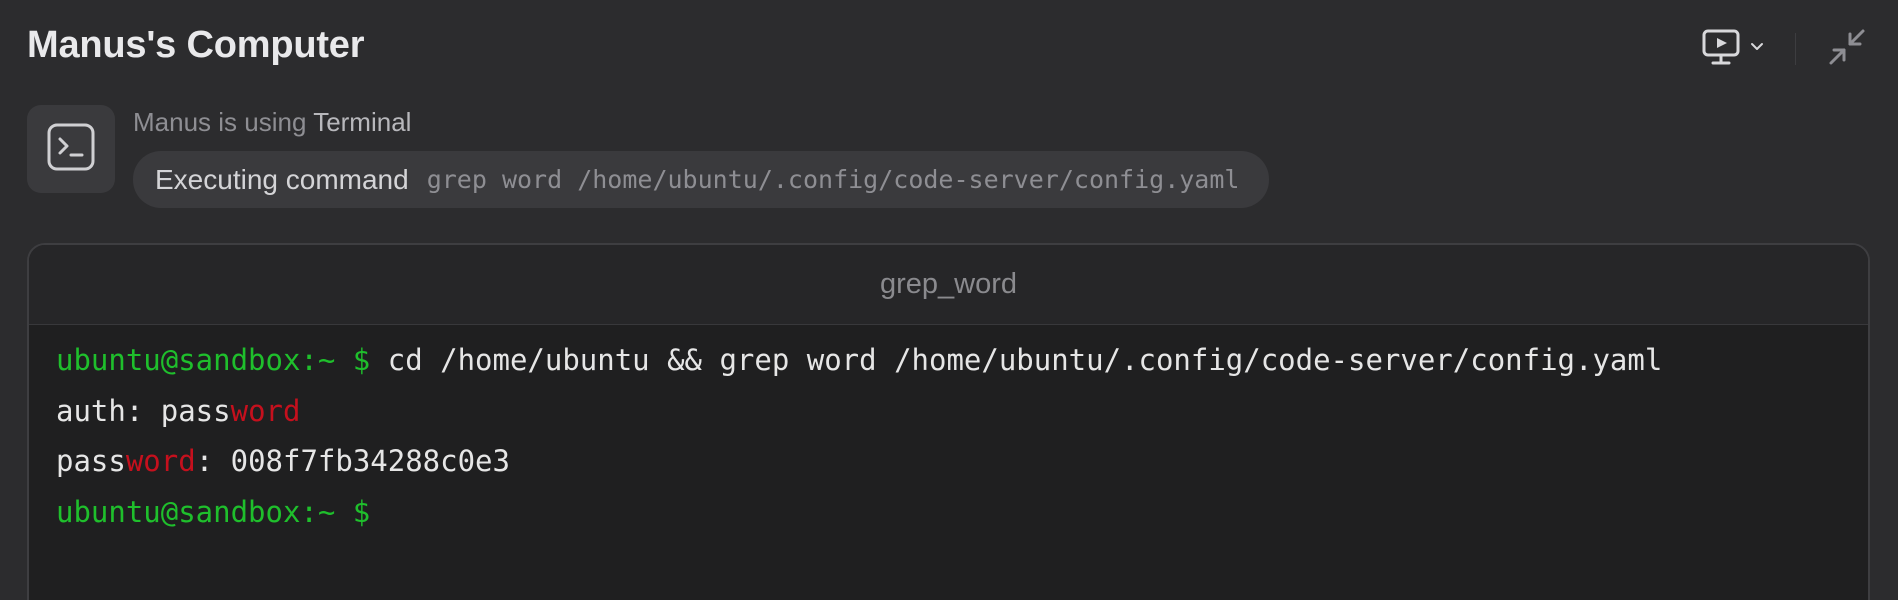  I want to click on using-line: Manus is using Terminal, so click(701, 122).